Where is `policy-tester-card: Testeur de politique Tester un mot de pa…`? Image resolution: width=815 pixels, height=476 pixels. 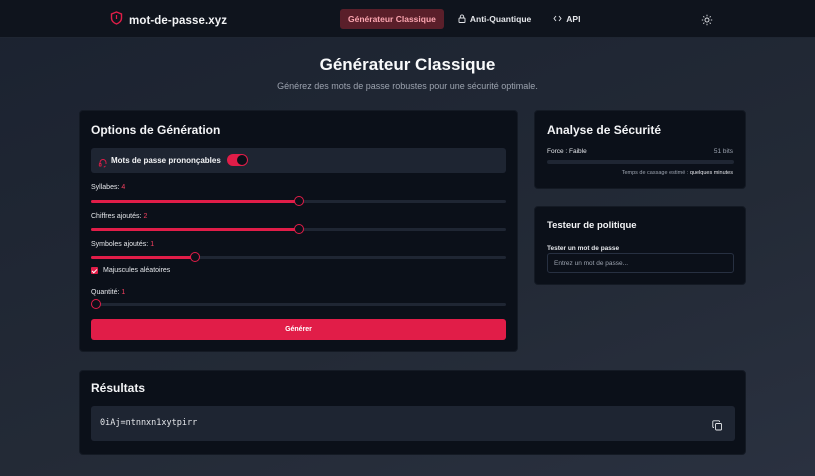 policy-tester-card: Testeur de politique Tester un mot de pa… is located at coordinates (640, 245).